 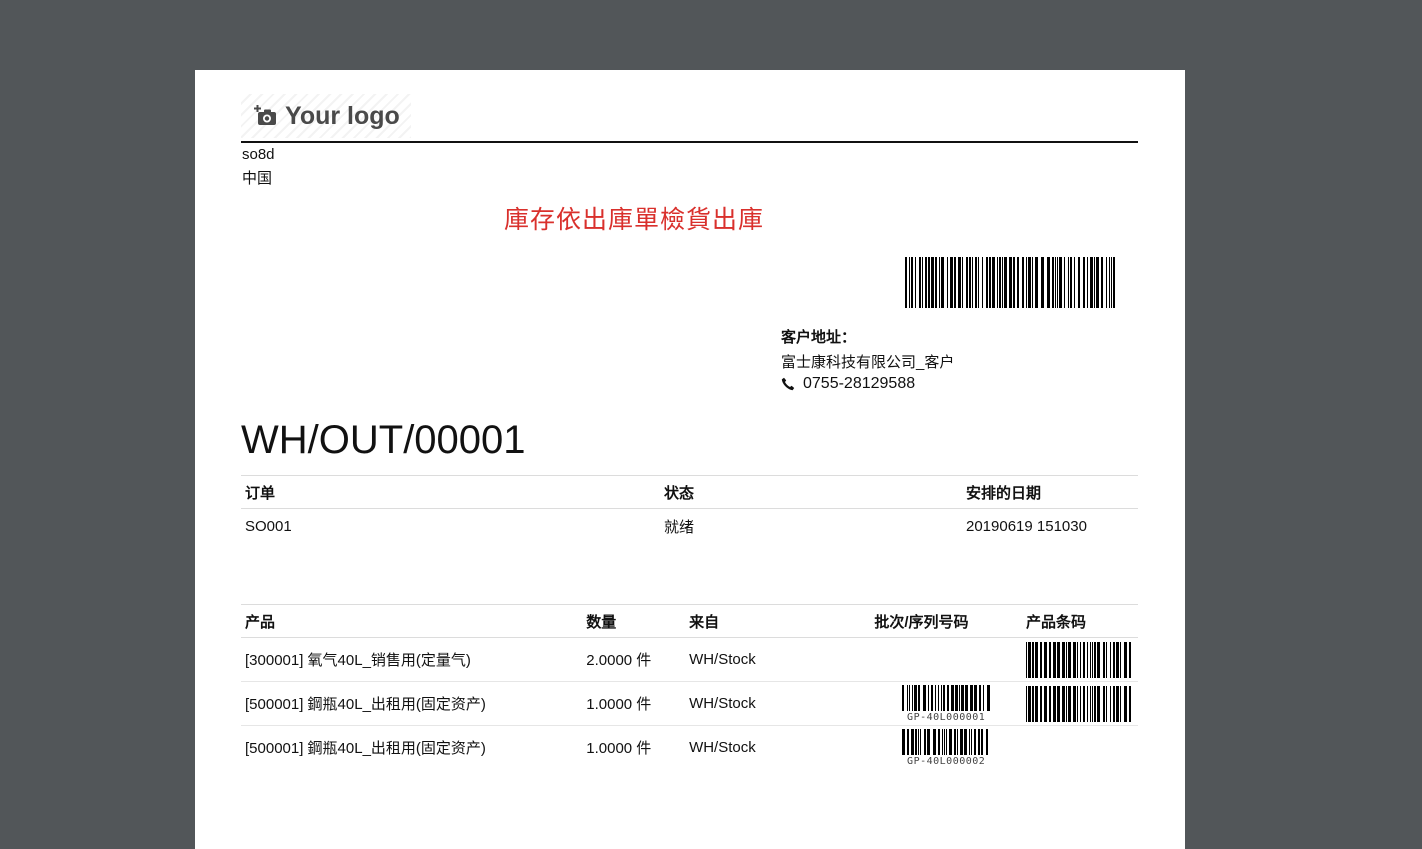 I want to click on status-value: 就绪, so click(x=679, y=527).